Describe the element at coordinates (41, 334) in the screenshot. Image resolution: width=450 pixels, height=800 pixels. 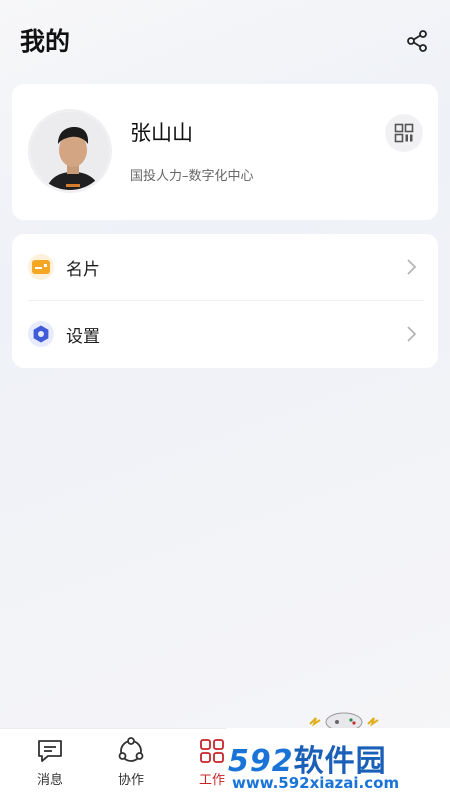
I see `gear-icon` at that location.